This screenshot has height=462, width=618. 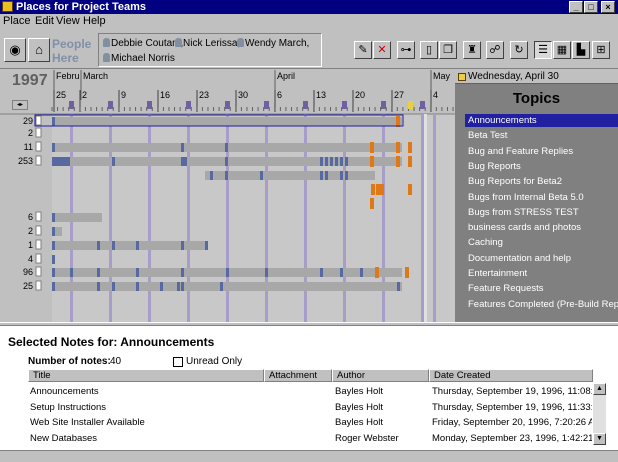 I want to click on topic-item: Feature Requests, so click(x=541, y=288).